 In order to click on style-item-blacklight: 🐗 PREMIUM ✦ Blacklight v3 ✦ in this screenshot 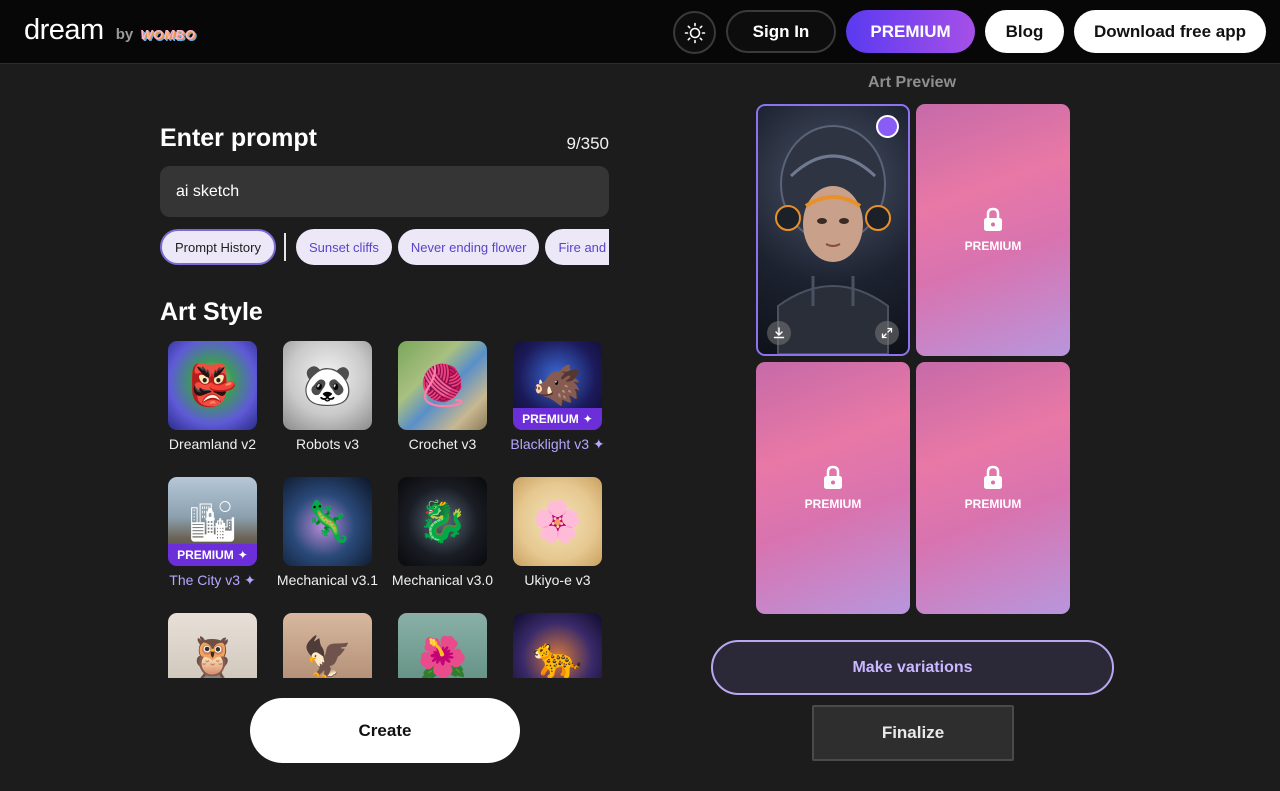, I will do `click(557, 403)`.